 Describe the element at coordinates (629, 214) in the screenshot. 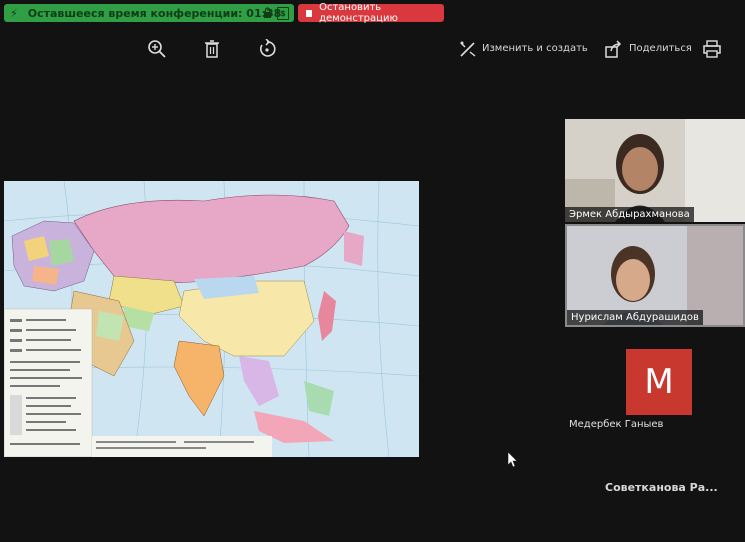

I see `participant-name: Эрмек Абдырахманова` at that location.